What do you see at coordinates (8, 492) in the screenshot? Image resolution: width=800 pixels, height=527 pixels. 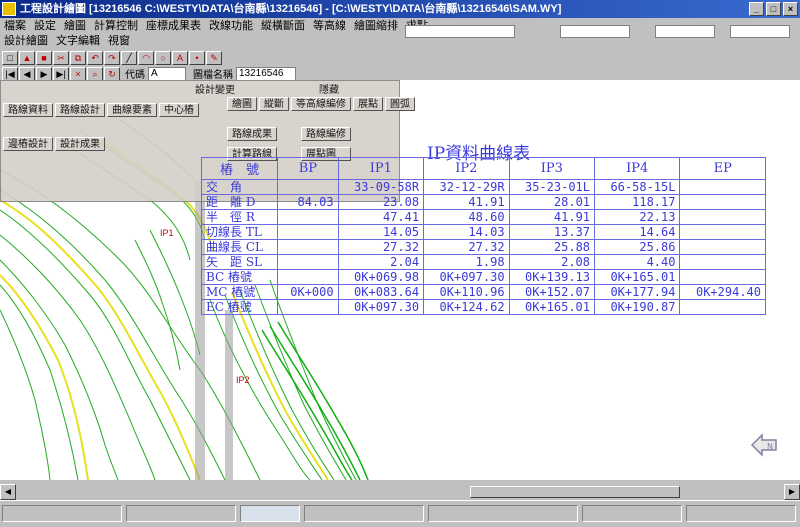 I see `scroll-left-icon: ◀` at bounding box center [8, 492].